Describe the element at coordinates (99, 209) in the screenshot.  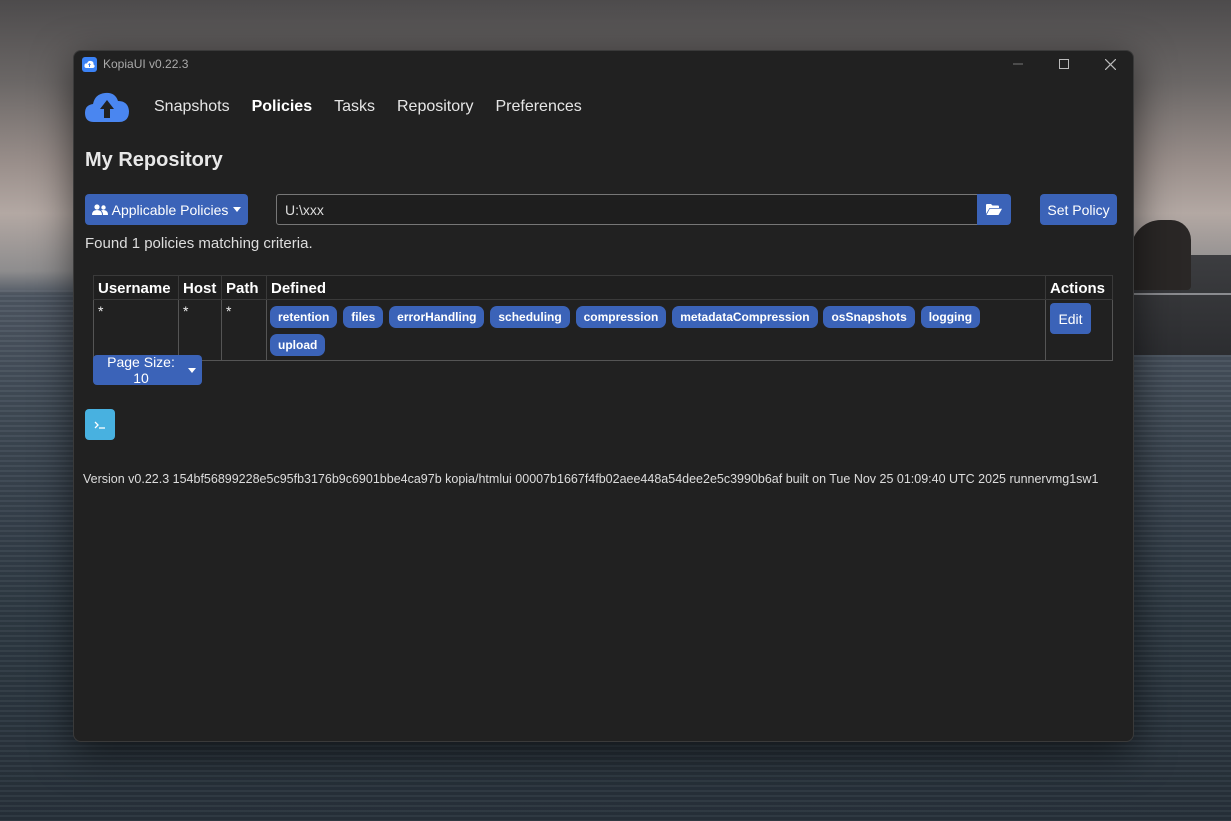
I see `users-icon` at that location.